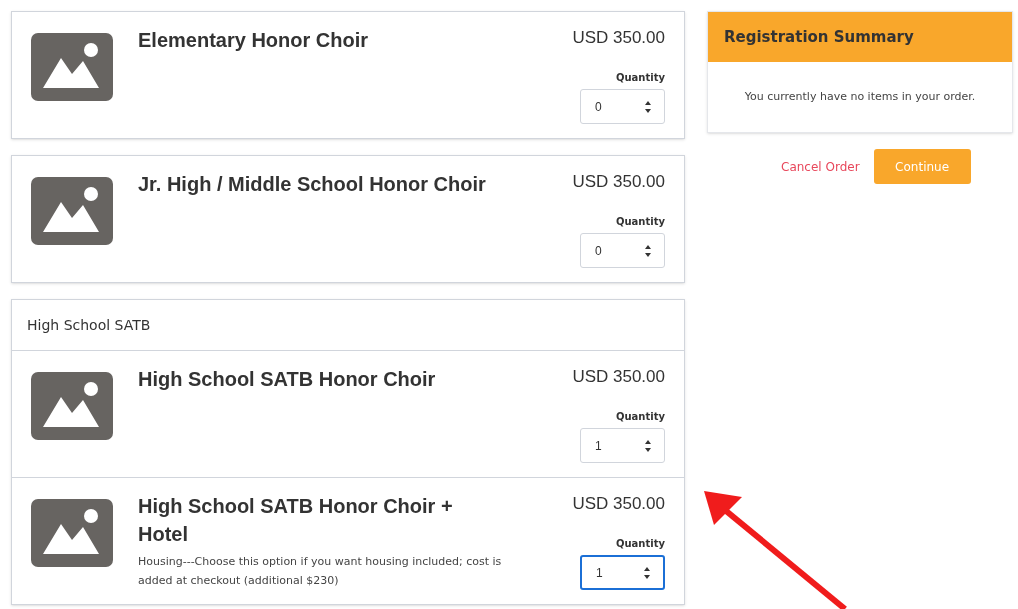  What do you see at coordinates (254, 40) in the screenshot?
I see `product-title: Elementary Honor Choir` at bounding box center [254, 40].